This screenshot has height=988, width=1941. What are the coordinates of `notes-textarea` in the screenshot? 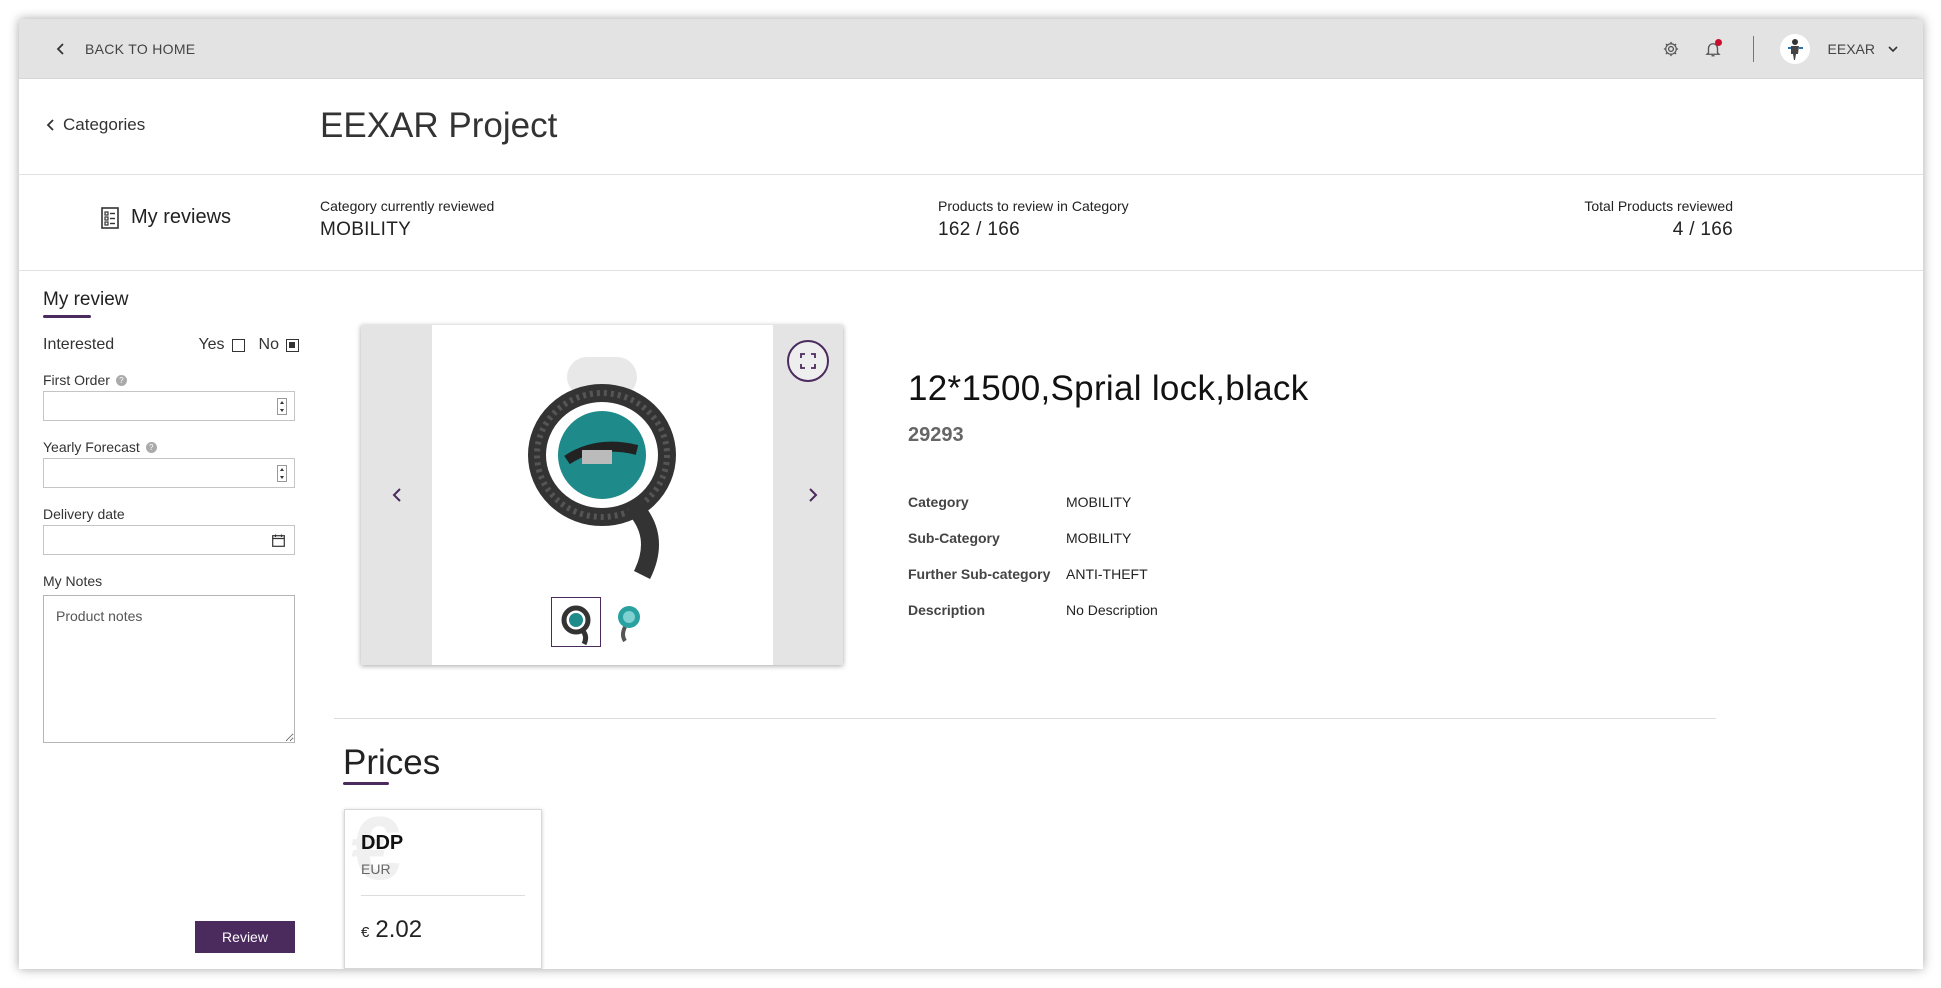 It's located at (169, 669).